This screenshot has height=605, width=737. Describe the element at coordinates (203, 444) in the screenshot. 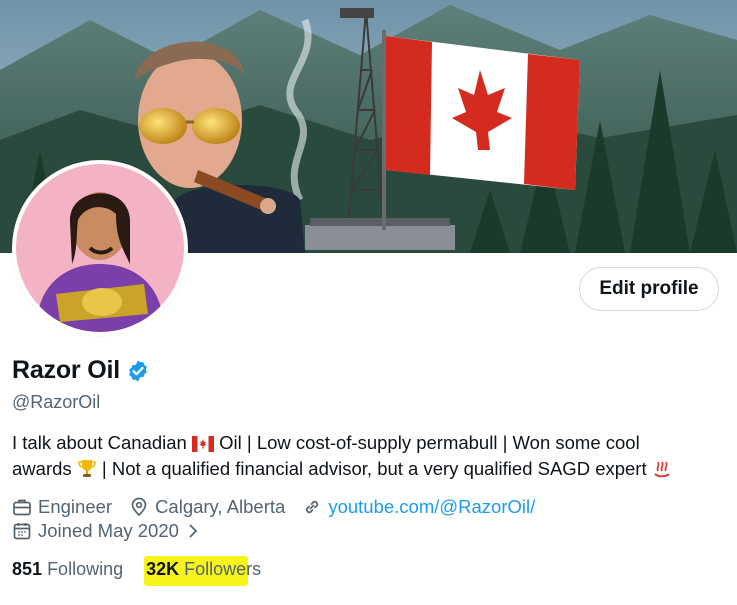

I see `canada-flag-icon` at that location.